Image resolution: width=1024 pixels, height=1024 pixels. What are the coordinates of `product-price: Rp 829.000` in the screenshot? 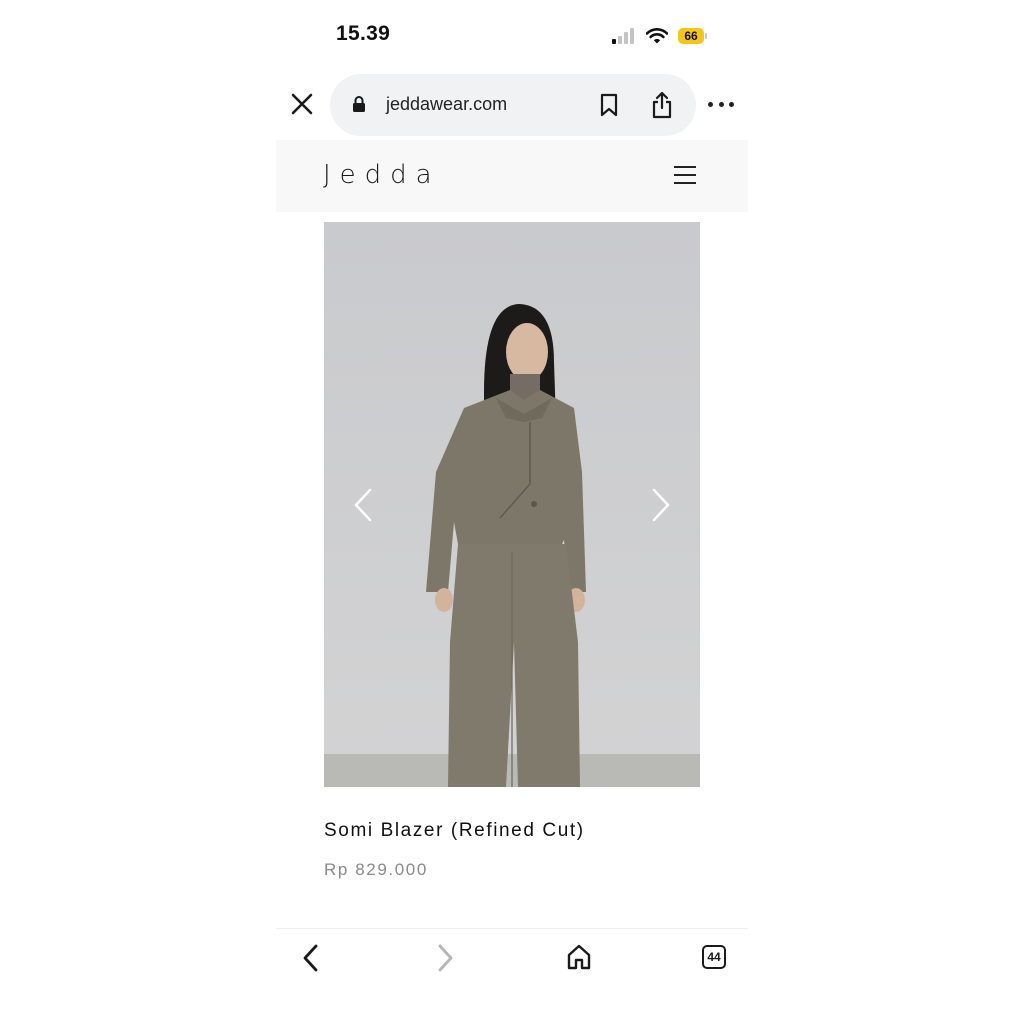 It's located at (376, 869).